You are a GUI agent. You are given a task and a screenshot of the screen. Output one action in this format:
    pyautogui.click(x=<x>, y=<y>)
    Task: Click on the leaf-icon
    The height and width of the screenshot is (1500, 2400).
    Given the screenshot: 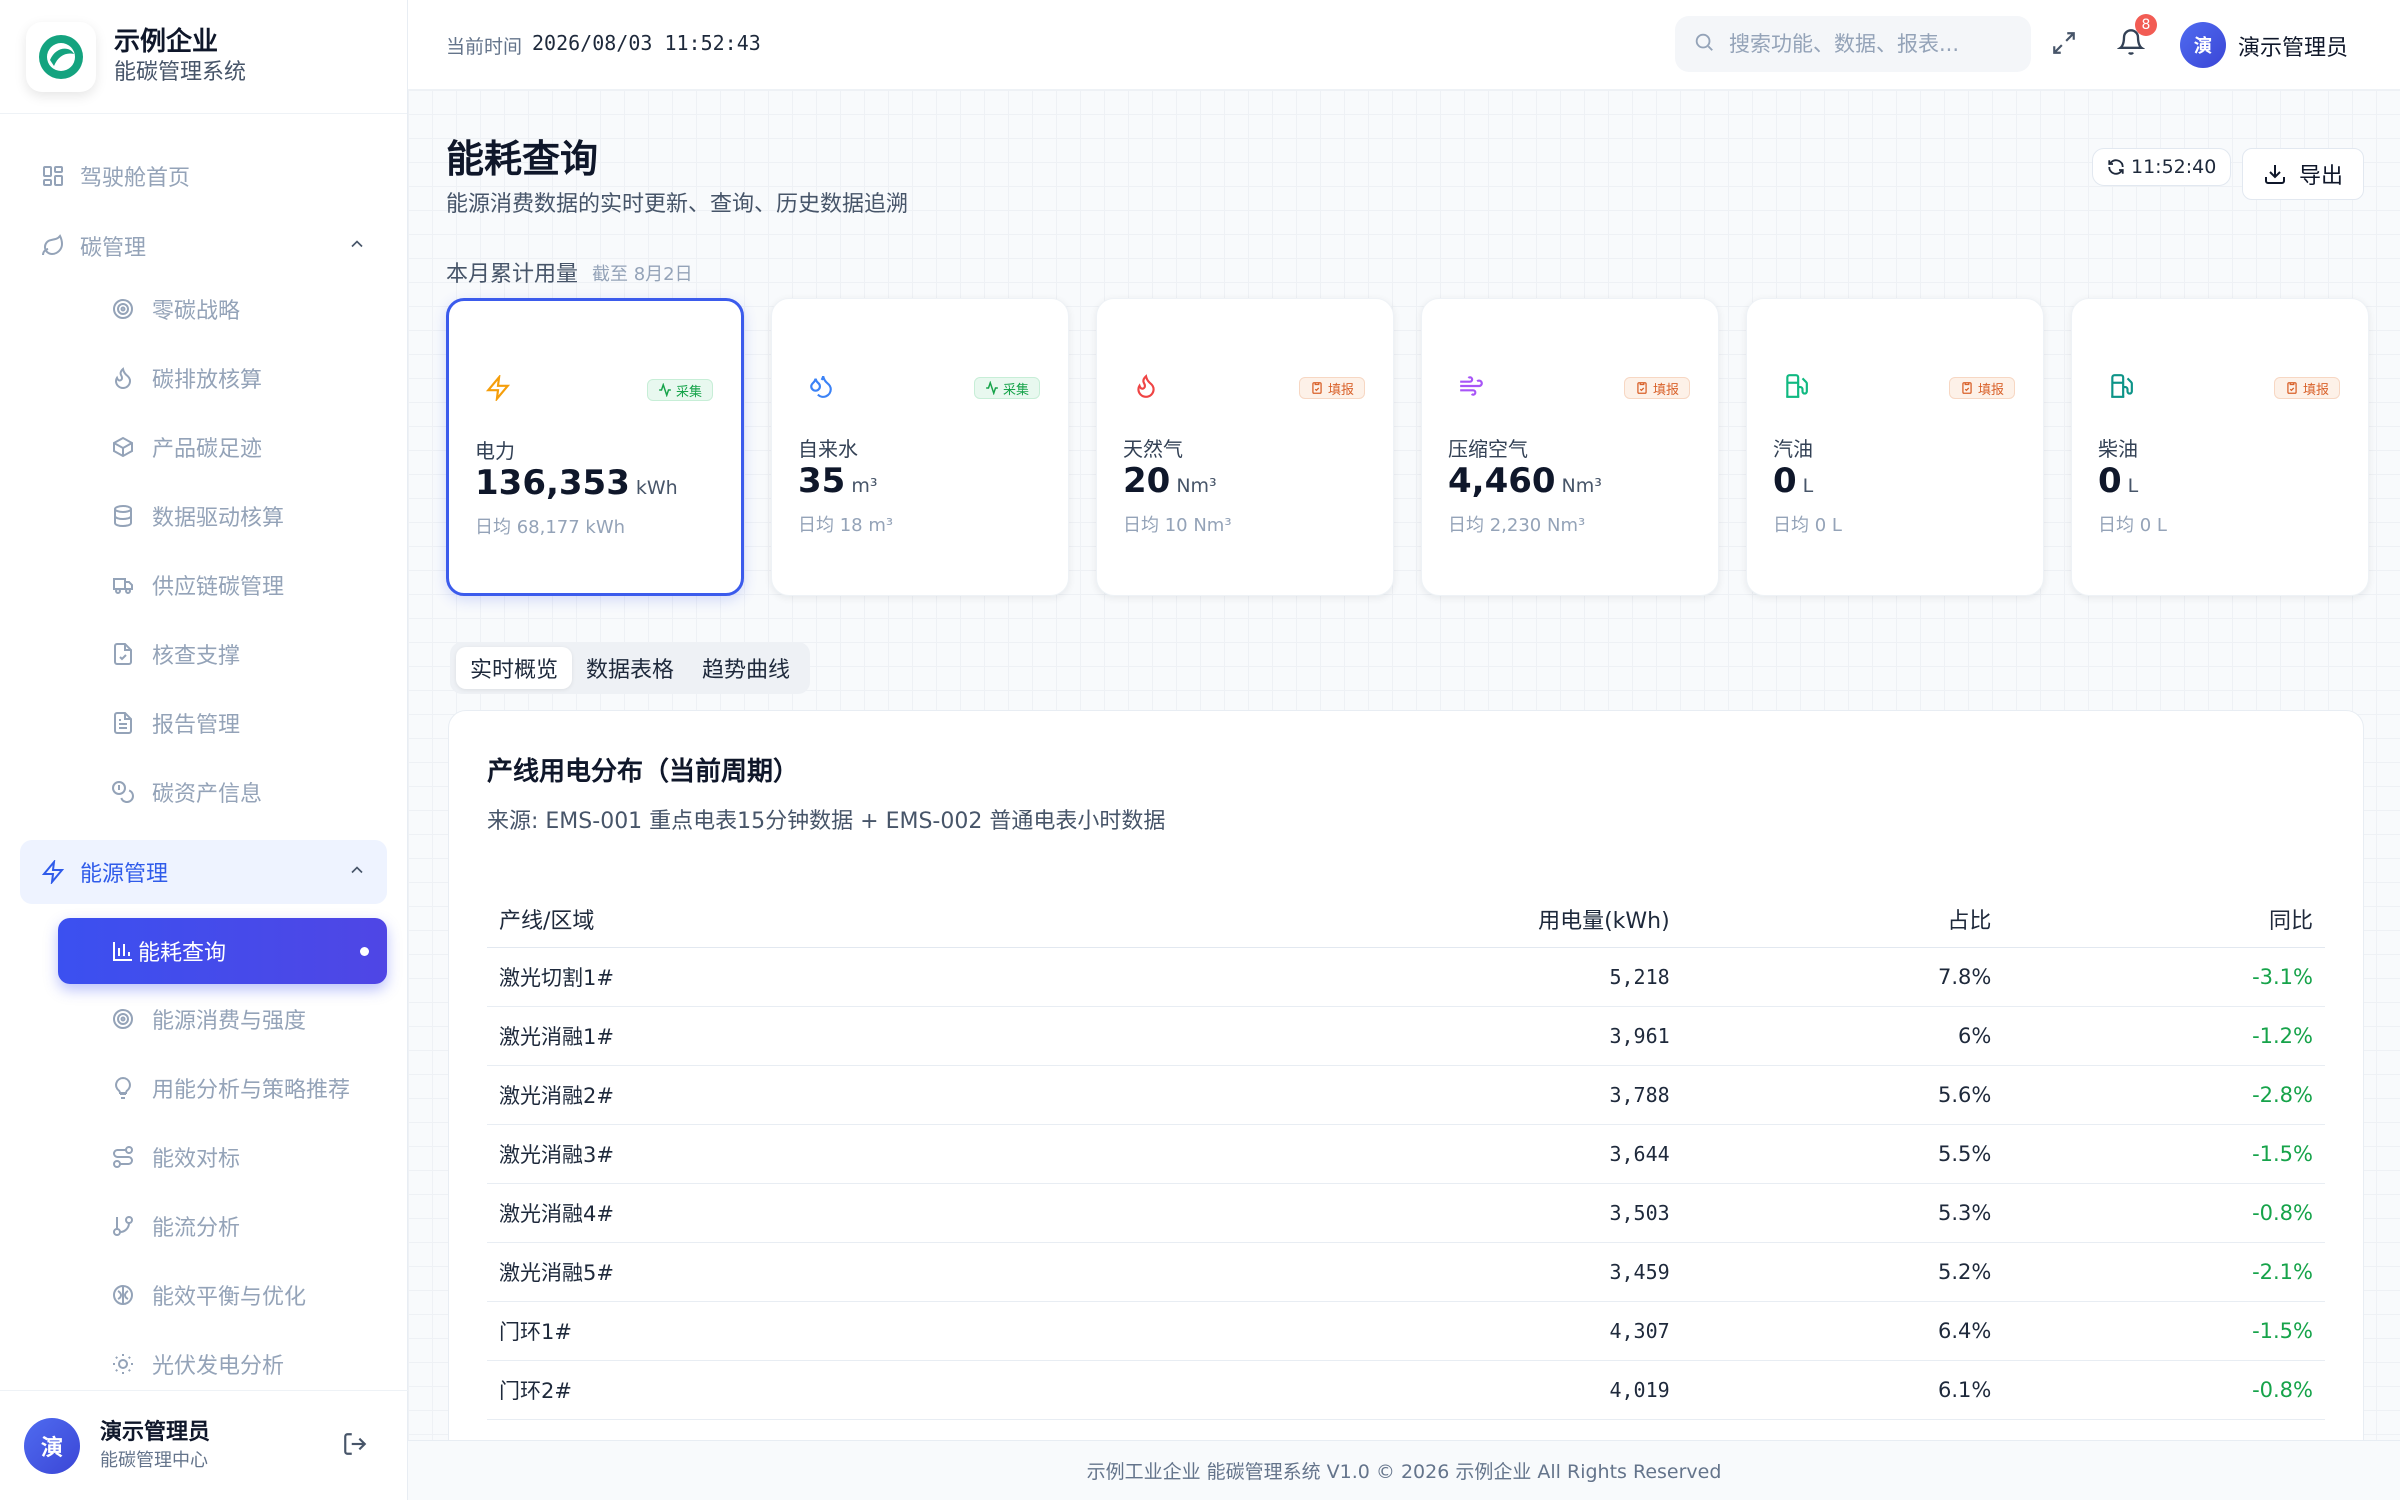 What is the action you would take?
    pyautogui.click(x=53, y=246)
    